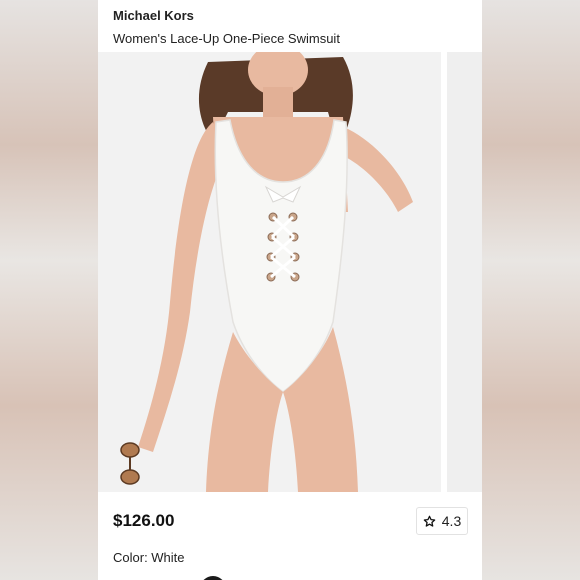  What do you see at coordinates (451, 521) in the screenshot?
I see `rating-value: 4.3` at bounding box center [451, 521].